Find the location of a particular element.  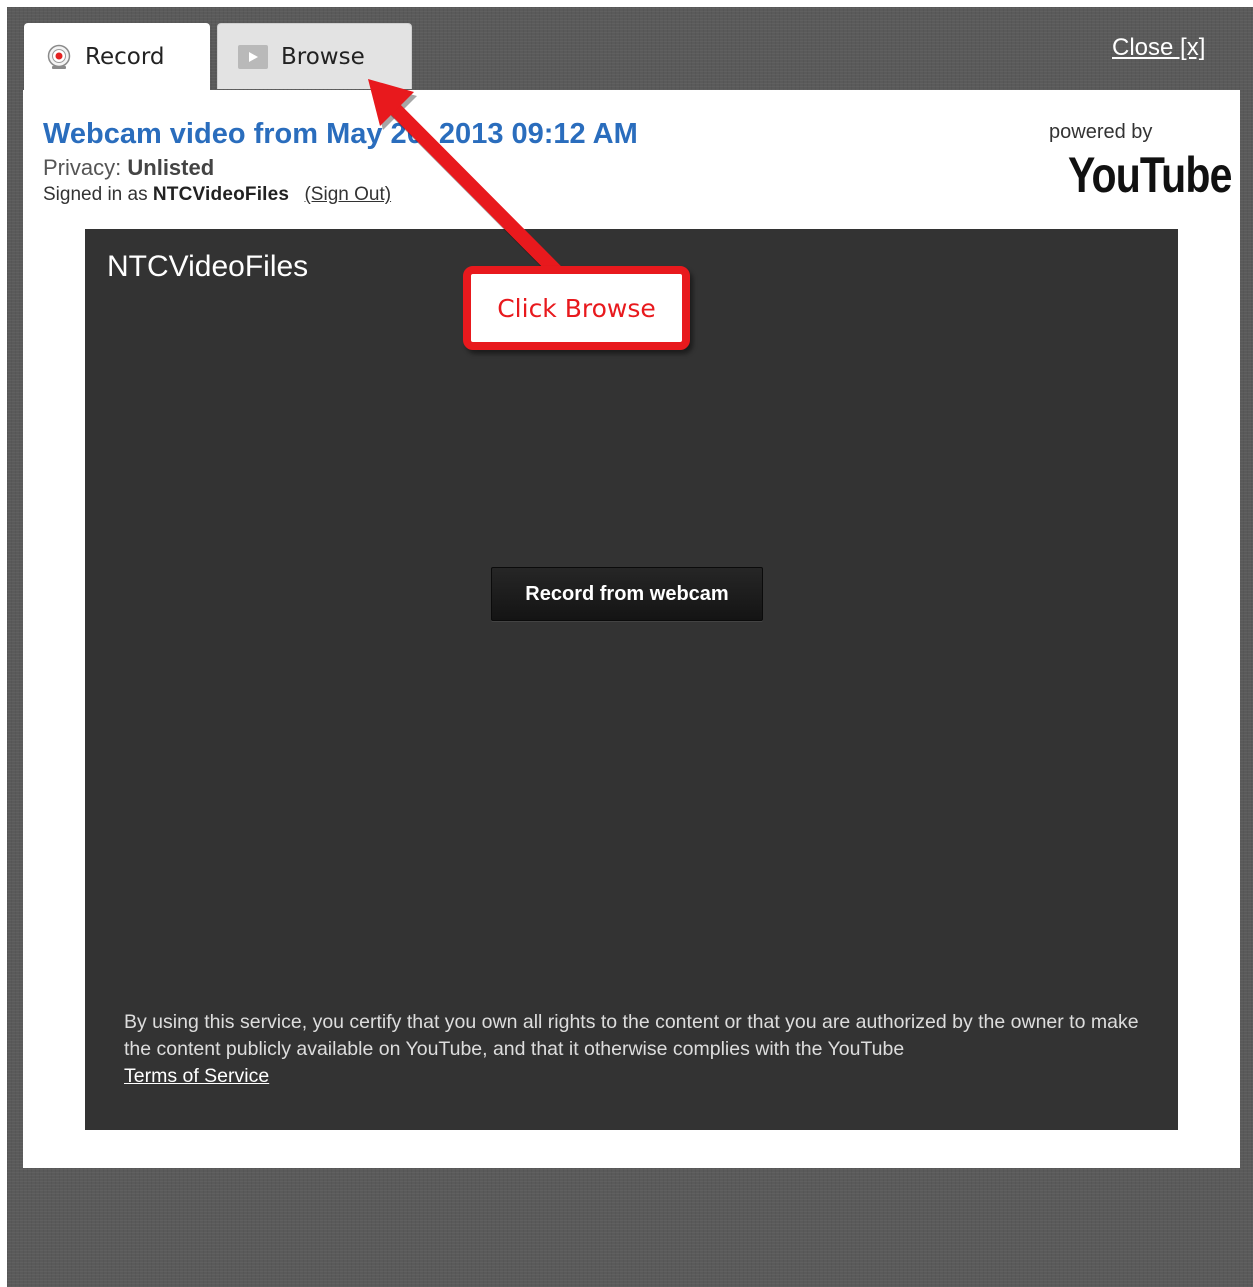

annotation-arrow is located at coordinates (467, 181).